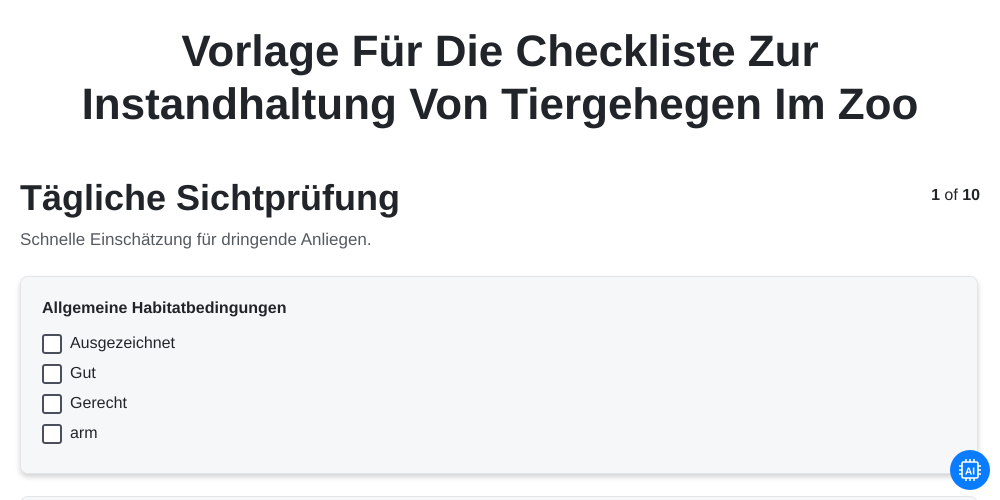 The width and height of the screenshot is (1000, 500). I want to click on section-subtitle: Schnelle Einschätzung für dringende Anliegen., so click(196, 239).